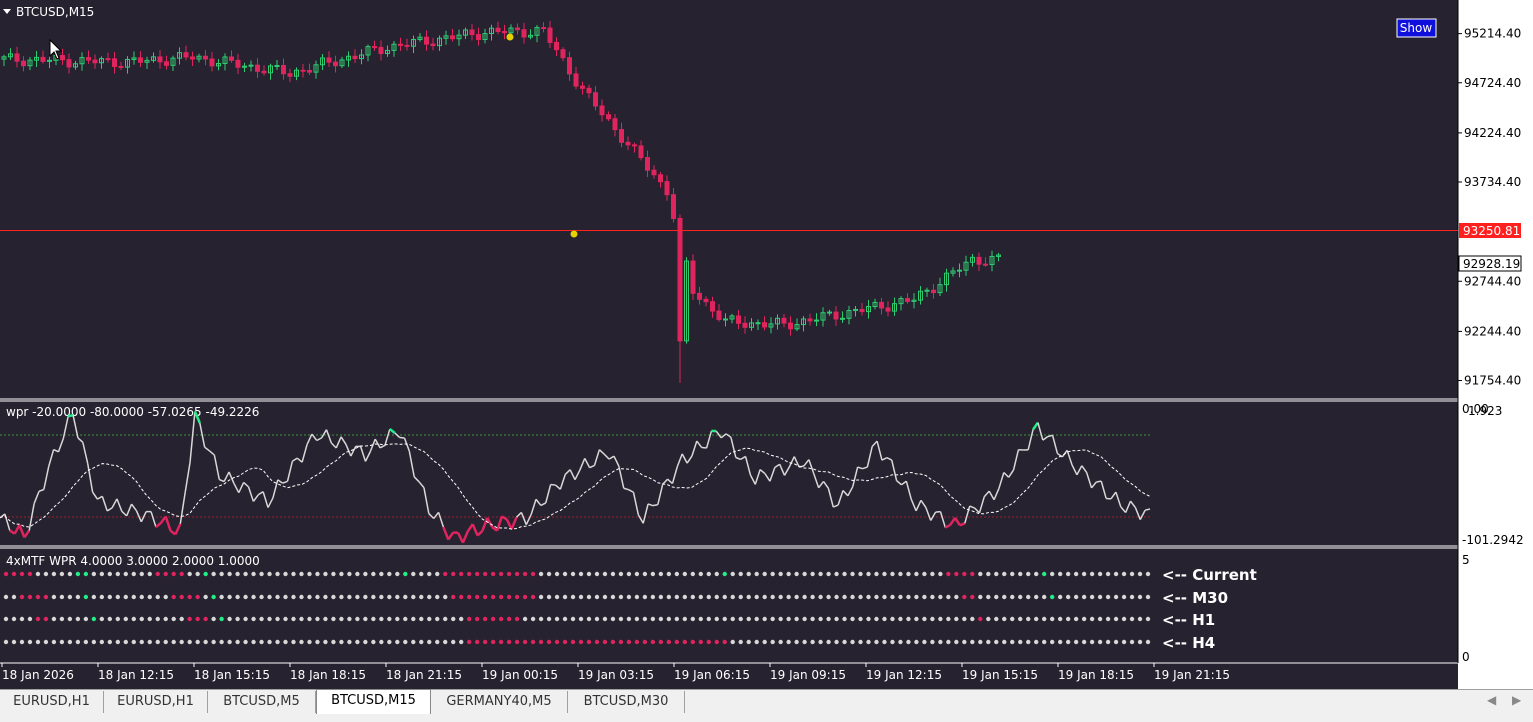 Image resolution: width=1533 pixels, height=722 pixels. What do you see at coordinates (499, 702) in the screenshot?
I see `chart-tab: GERMANY40,M5` at bounding box center [499, 702].